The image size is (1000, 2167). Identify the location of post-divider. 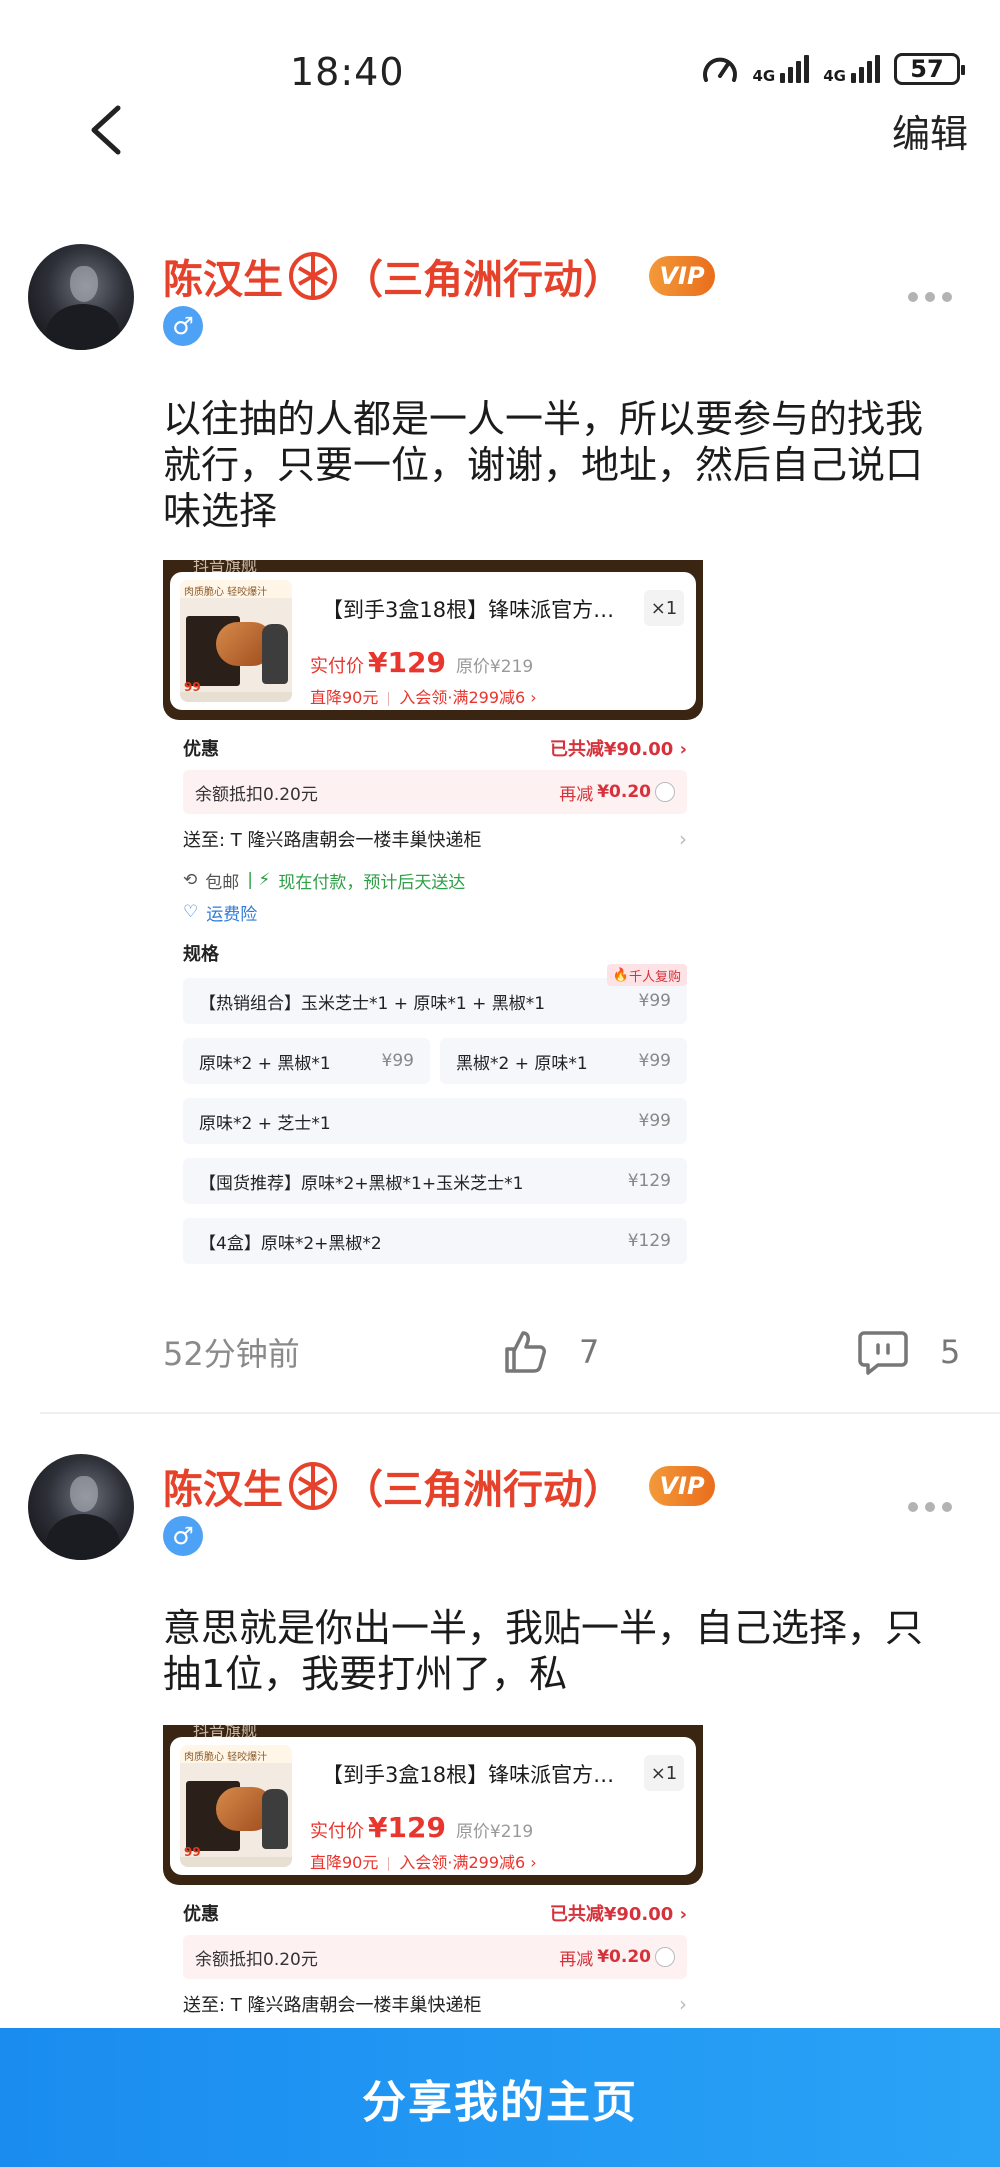
(520, 1413).